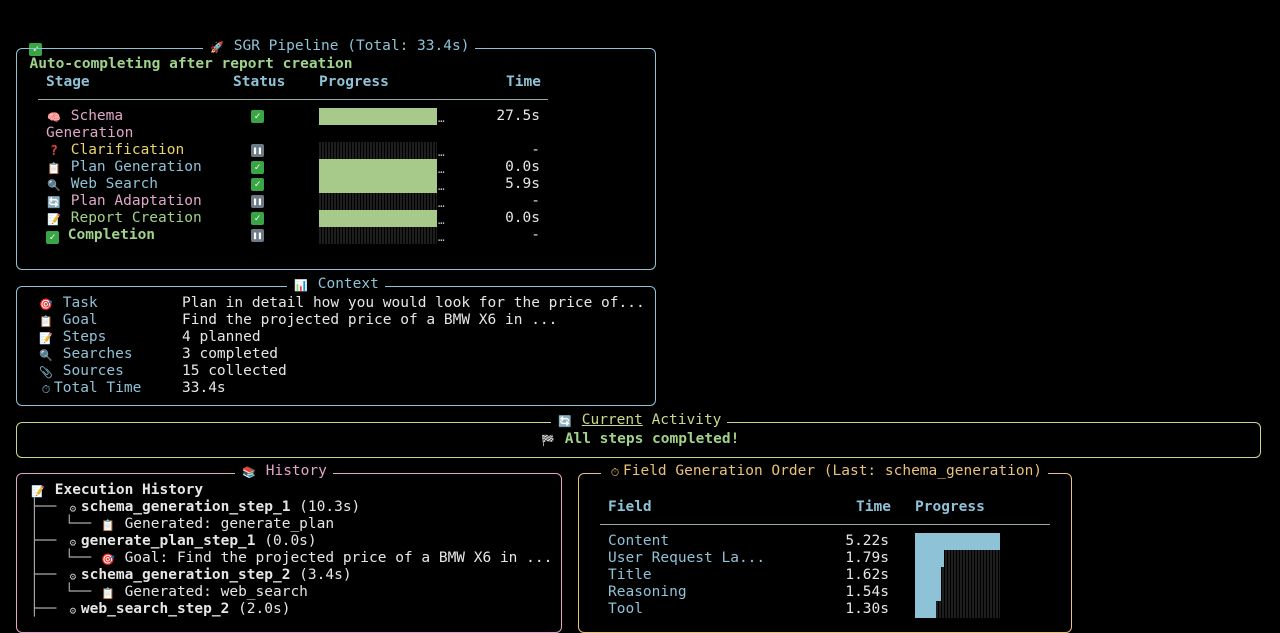 This screenshot has width=1280, height=633. What do you see at coordinates (639, 541) in the screenshot?
I see `field-name: Content` at bounding box center [639, 541].